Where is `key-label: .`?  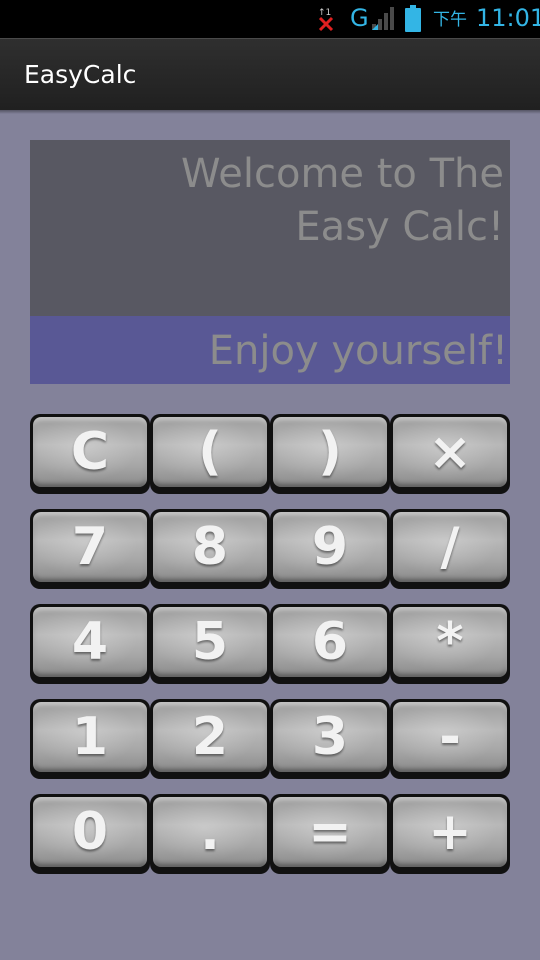 key-label: . is located at coordinates (210, 832).